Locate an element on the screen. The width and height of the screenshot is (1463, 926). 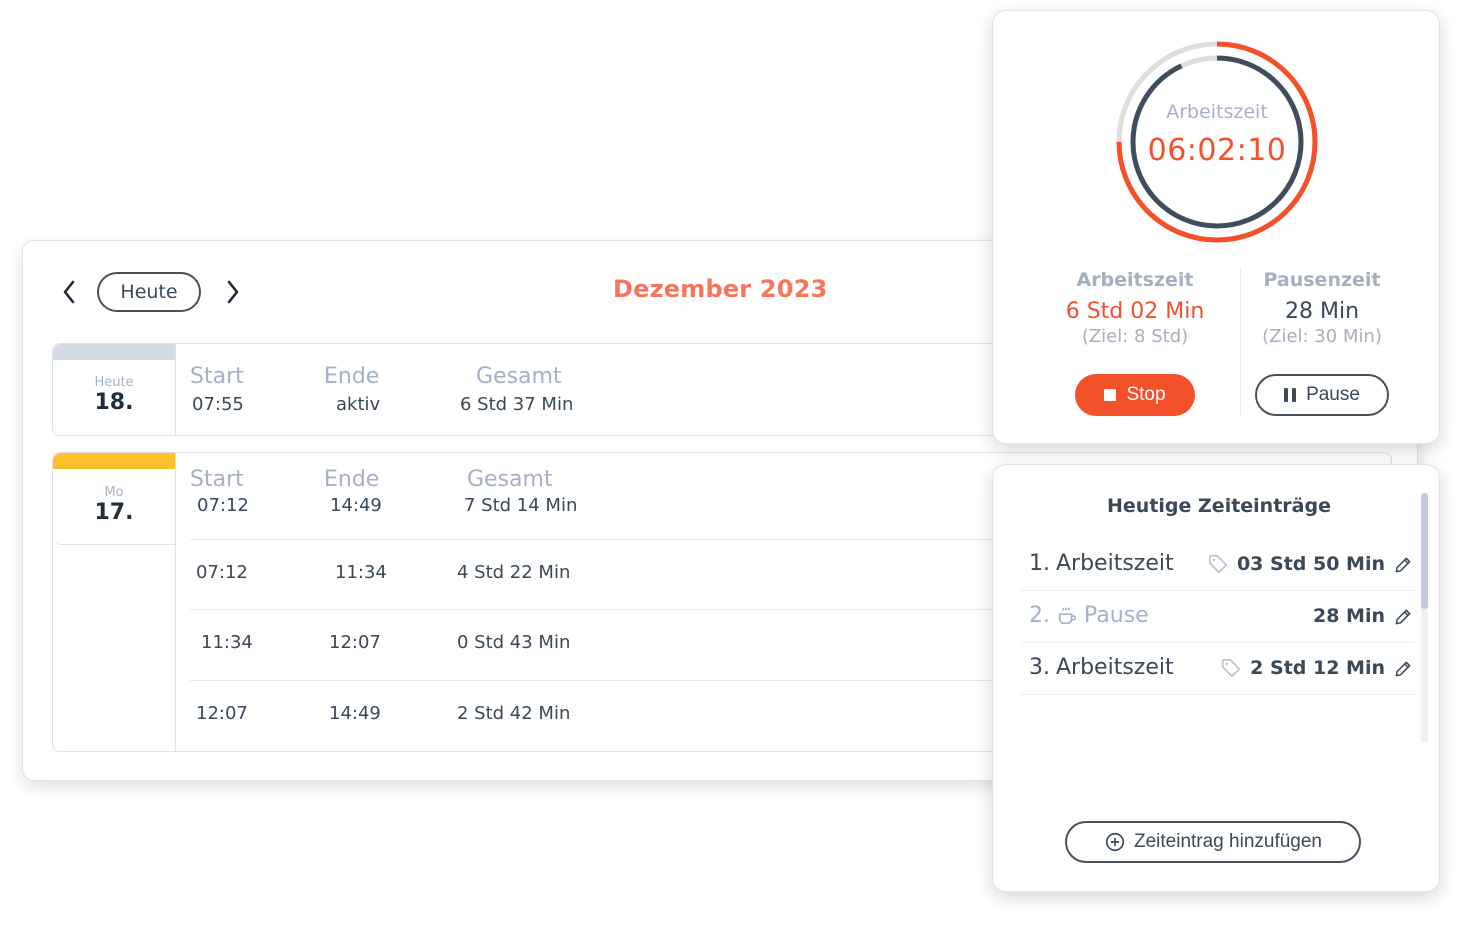
divider is located at coordinates (175, 648).